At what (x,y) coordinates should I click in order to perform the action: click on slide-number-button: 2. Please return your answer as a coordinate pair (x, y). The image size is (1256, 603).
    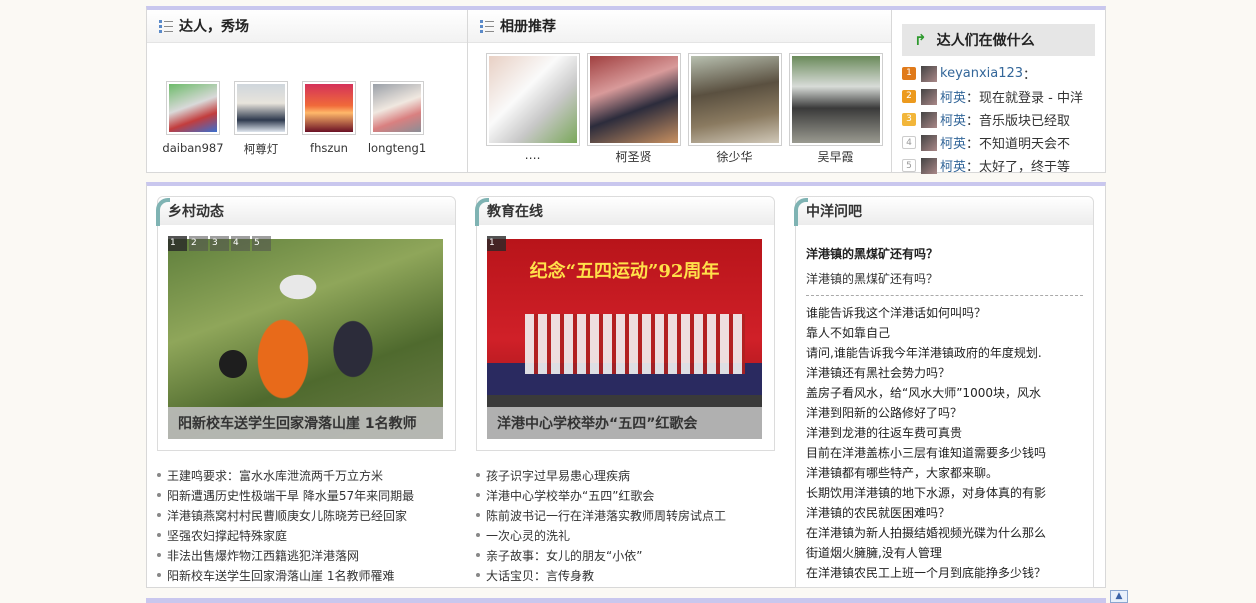
    Looking at the image, I should click on (198, 243).